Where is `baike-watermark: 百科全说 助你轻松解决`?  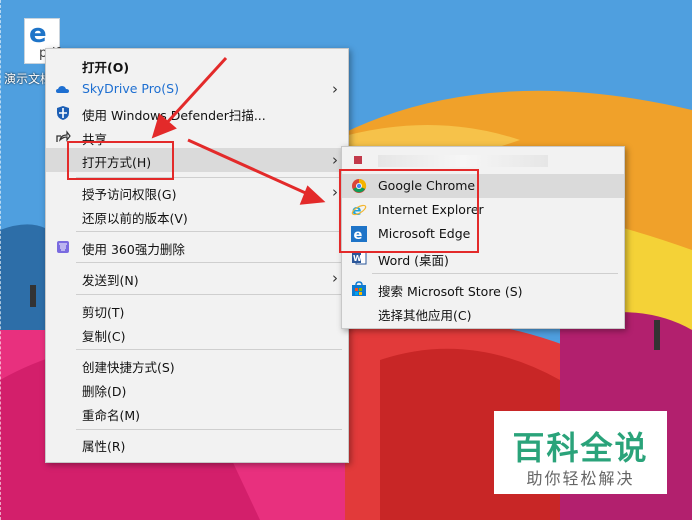 baike-watermark: 百科全说 助你轻松解决 is located at coordinates (580, 452).